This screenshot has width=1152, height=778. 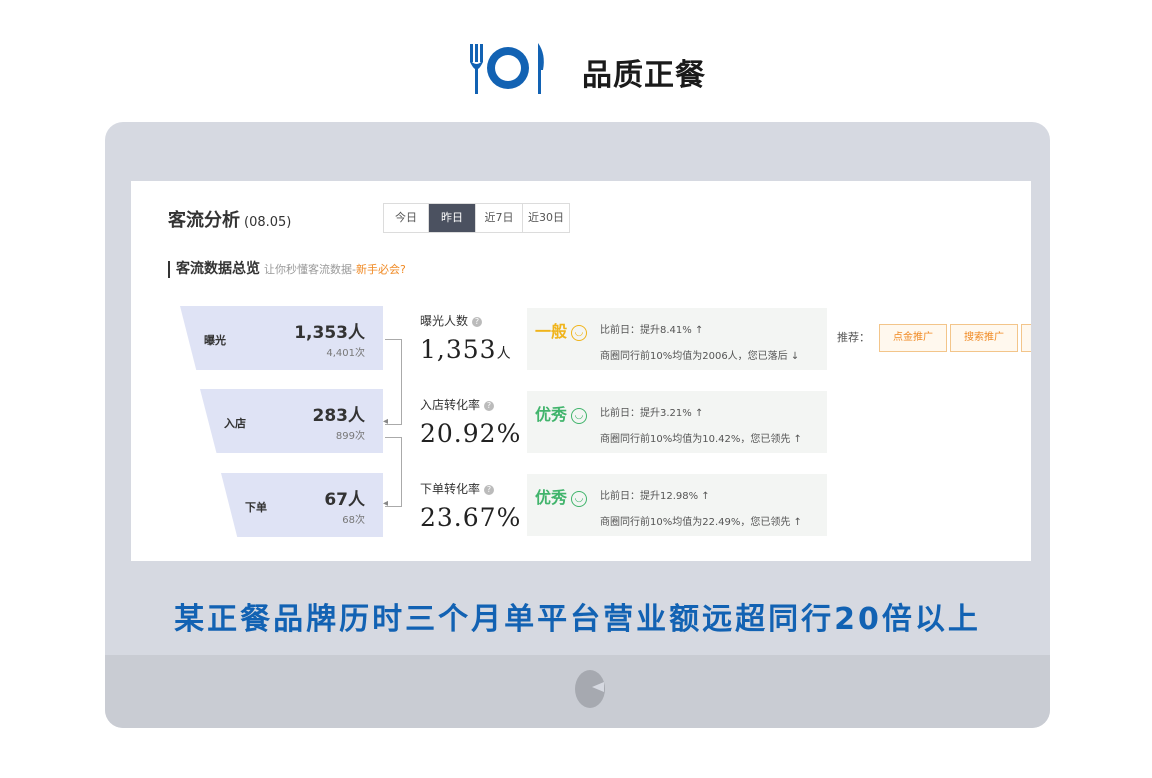 I want to click on compare-previous-day: 比前日：提升12.98% ↑, so click(x=655, y=496).